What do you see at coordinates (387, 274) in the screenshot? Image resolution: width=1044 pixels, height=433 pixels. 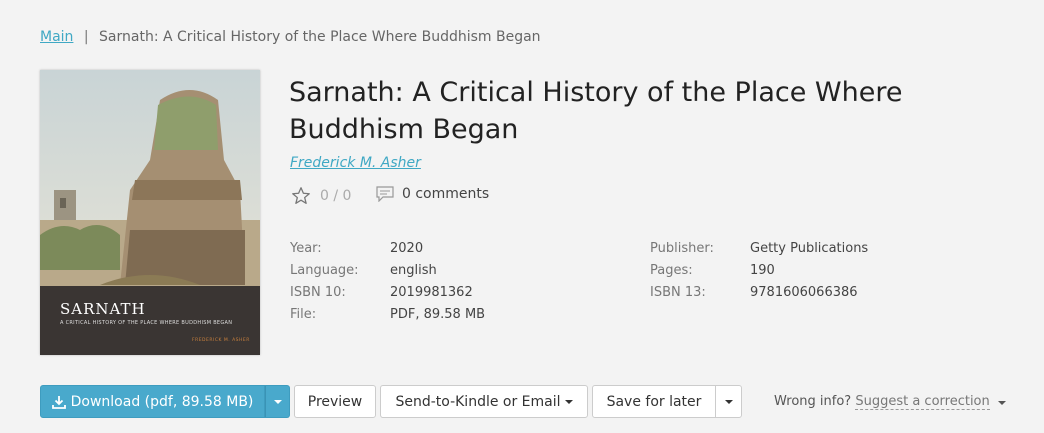 I see `property-language: Language: english` at bounding box center [387, 274].